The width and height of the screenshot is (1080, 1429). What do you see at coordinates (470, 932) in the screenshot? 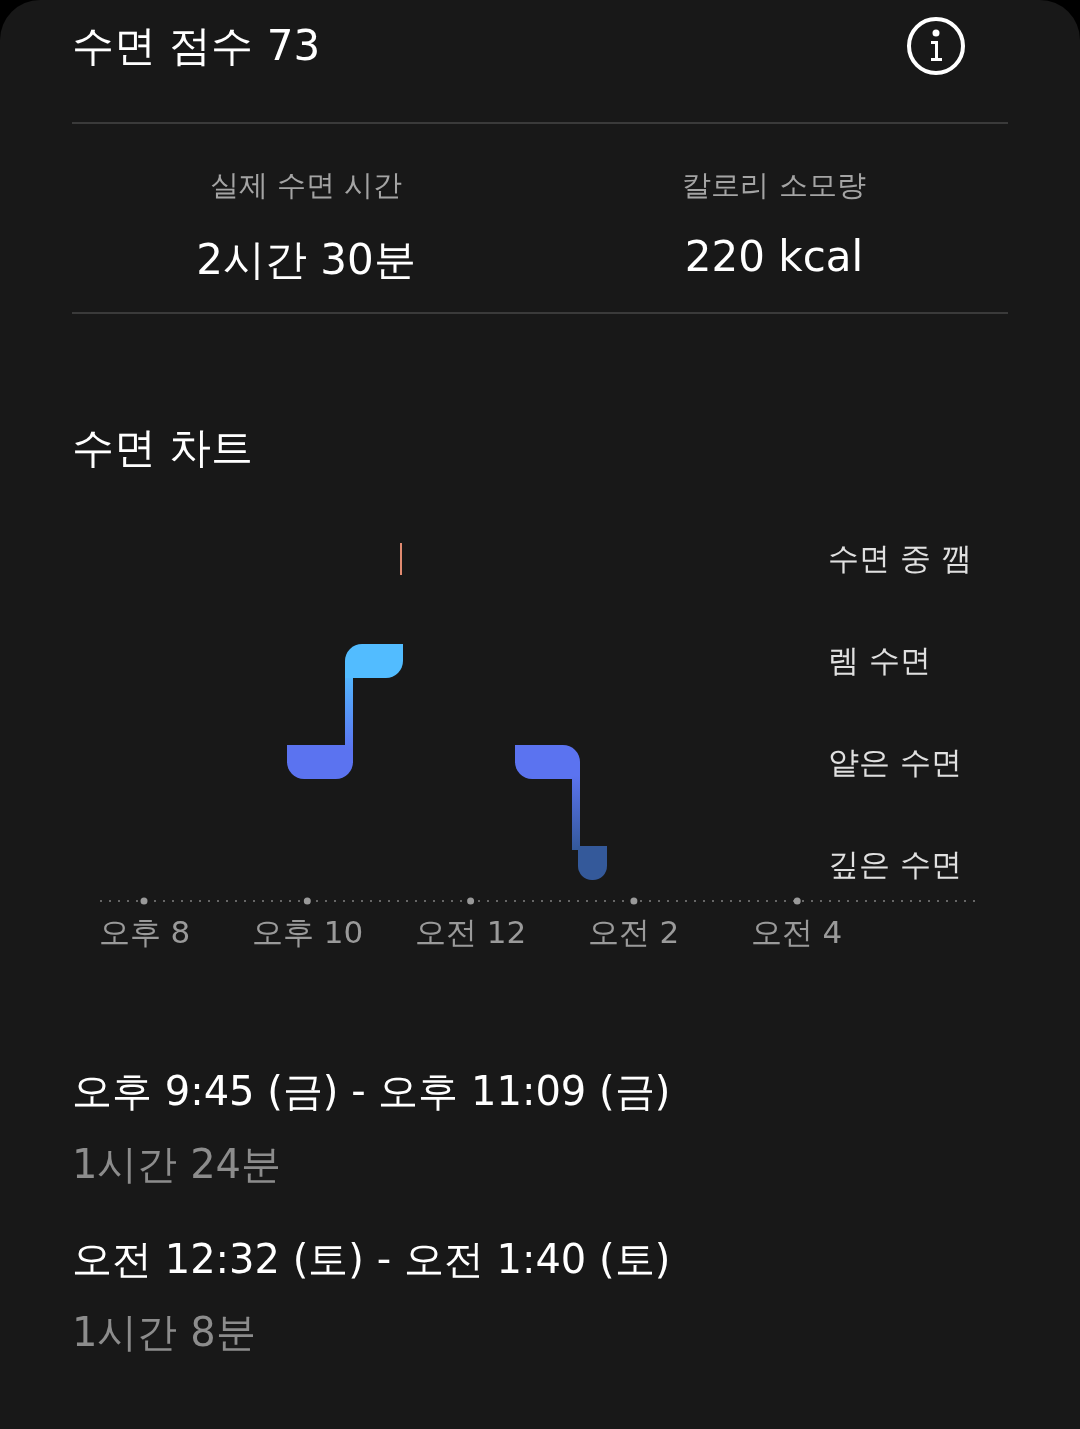
I see `time-label: 오전 12` at bounding box center [470, 932].